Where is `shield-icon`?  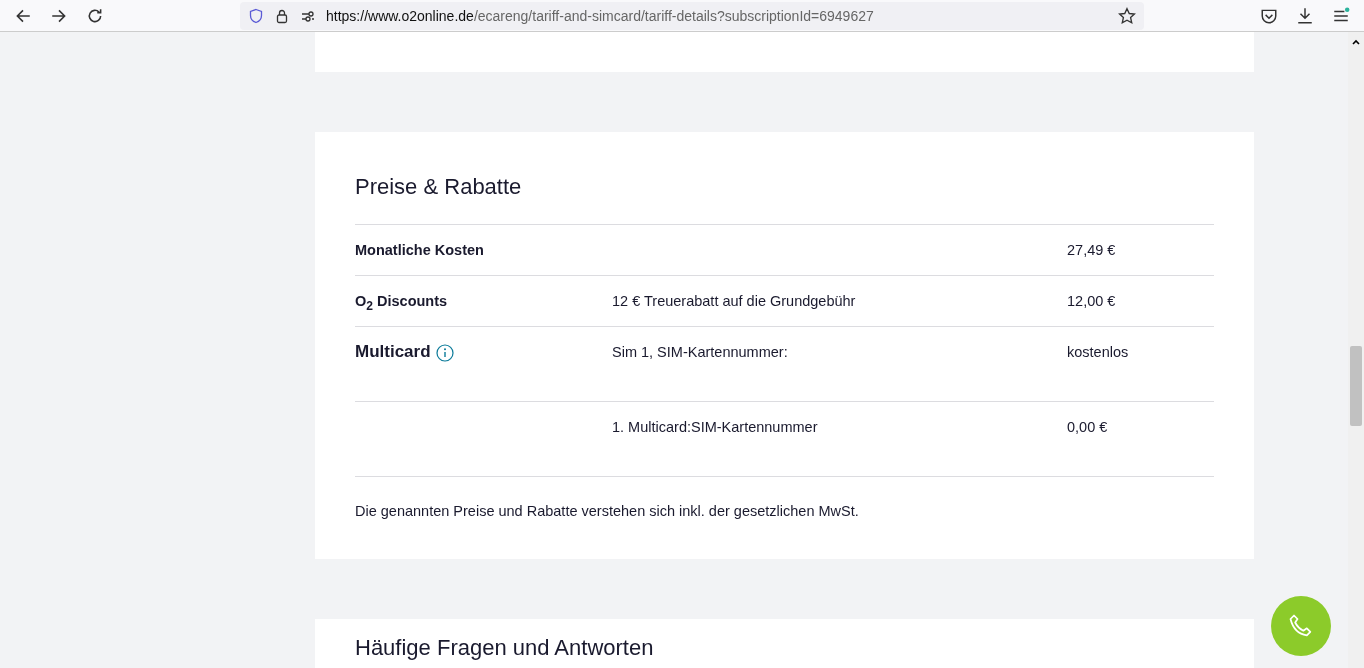
shield-icon is located at coordinates (256, 15).